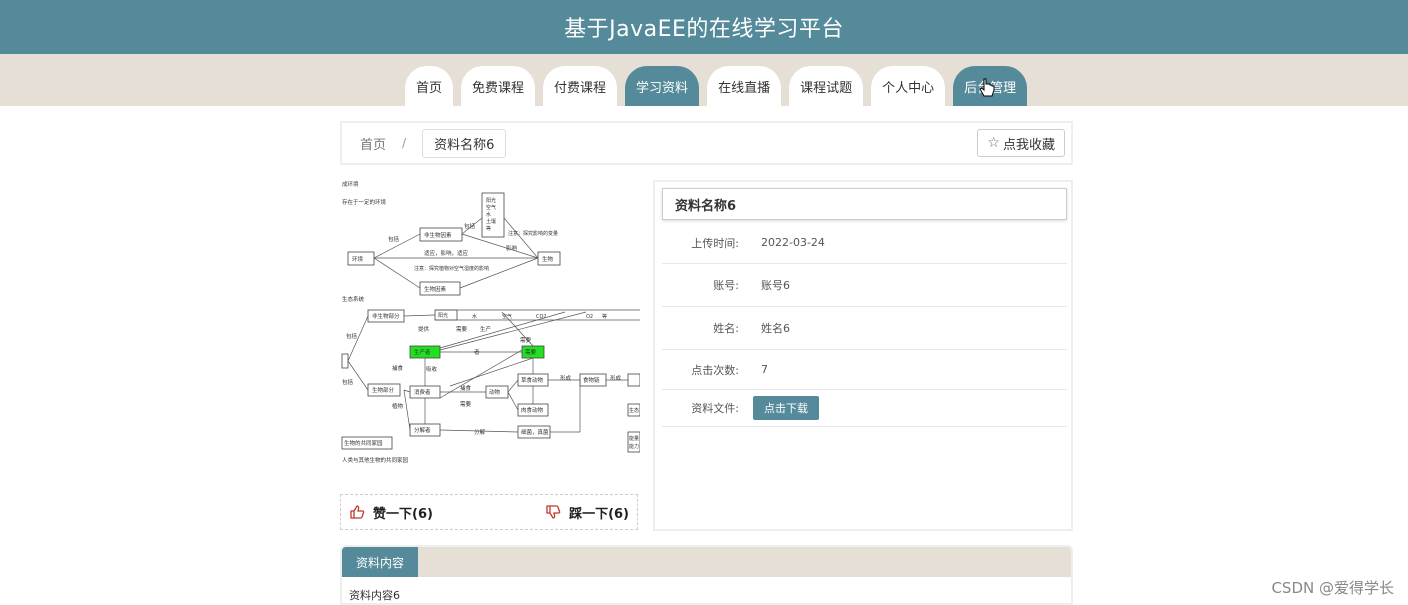  Describe the element at coordinates (491, 207) in the screenshot. I see `diagram-label: 空气` at that location.